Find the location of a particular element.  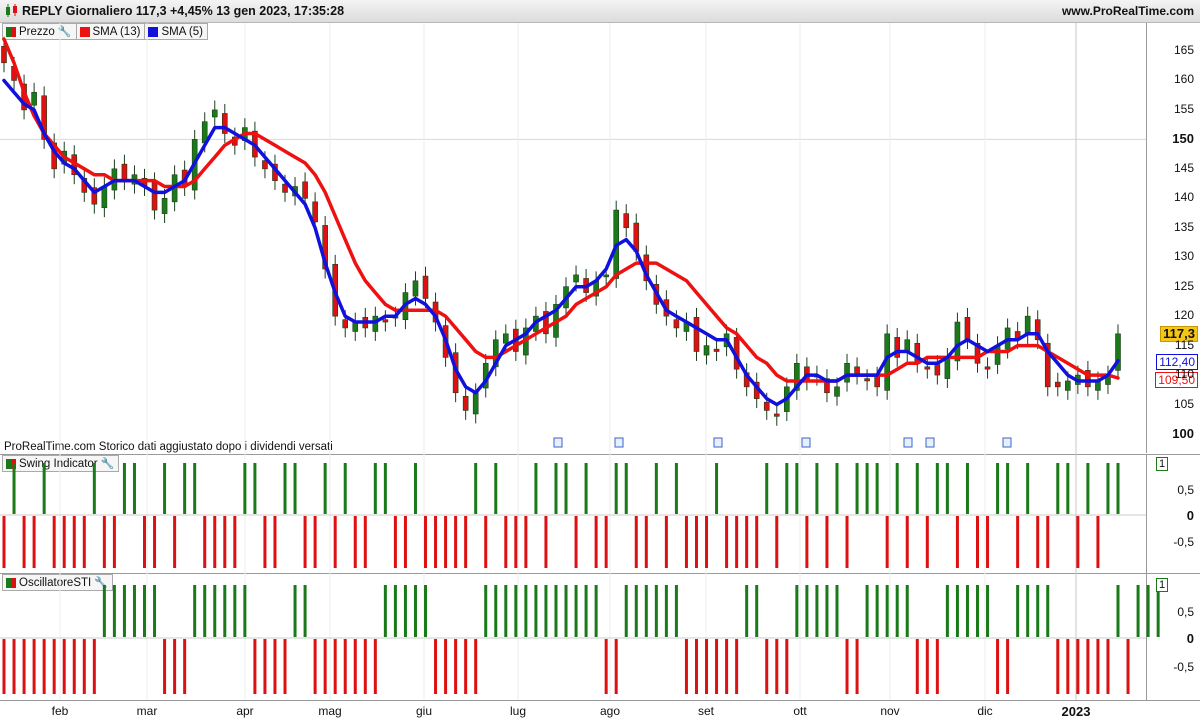

time-tick-label: mar is located at coordinates (147, 711).